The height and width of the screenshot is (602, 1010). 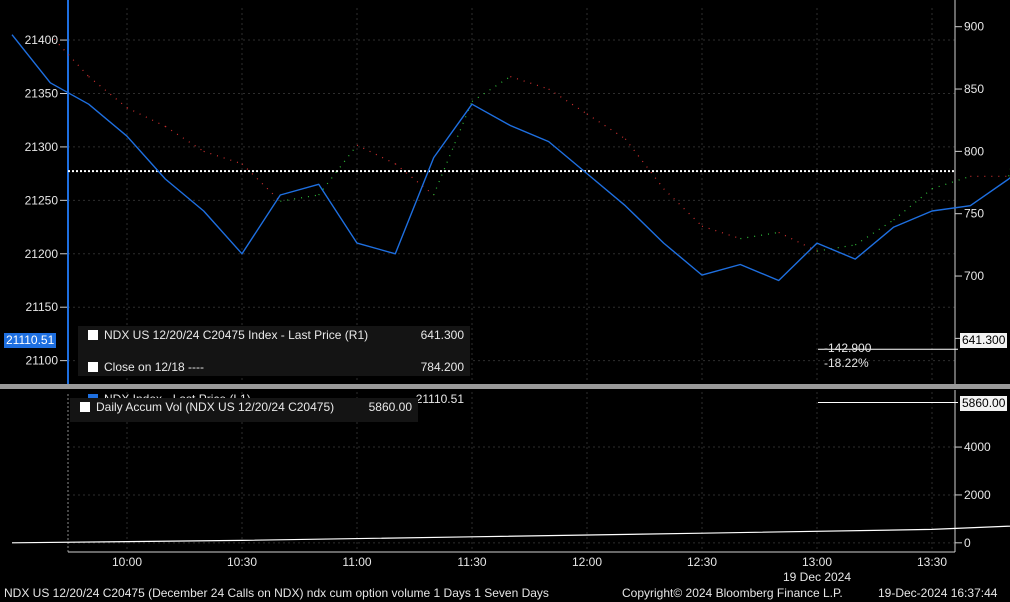 What do you see at coordinates (505, 386) in the screenshot?
I see `panel-divider` at bounding box center [505, 386].